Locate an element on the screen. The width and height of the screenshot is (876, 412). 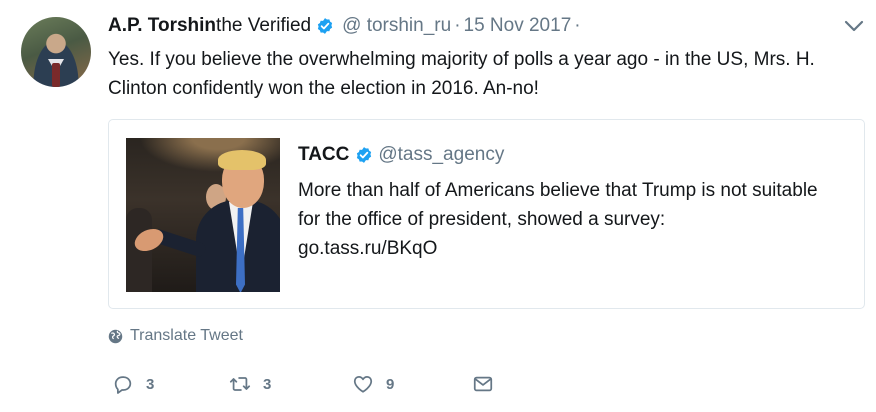
author-name-suffix: the Verified is located at coordinates (263, 26).